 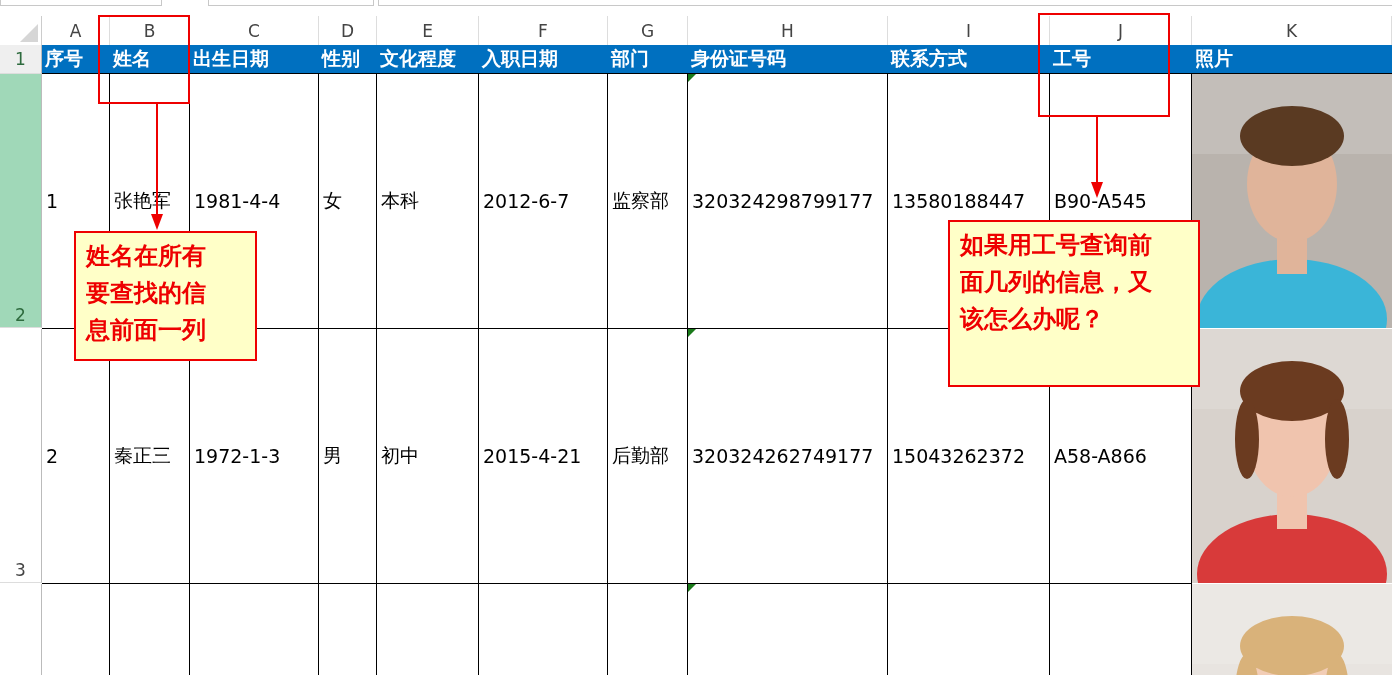 What do you see at coordinates (150, 59) in the screenshot?
I see `header-cell: 姓名` at bounding box center [150, 59].